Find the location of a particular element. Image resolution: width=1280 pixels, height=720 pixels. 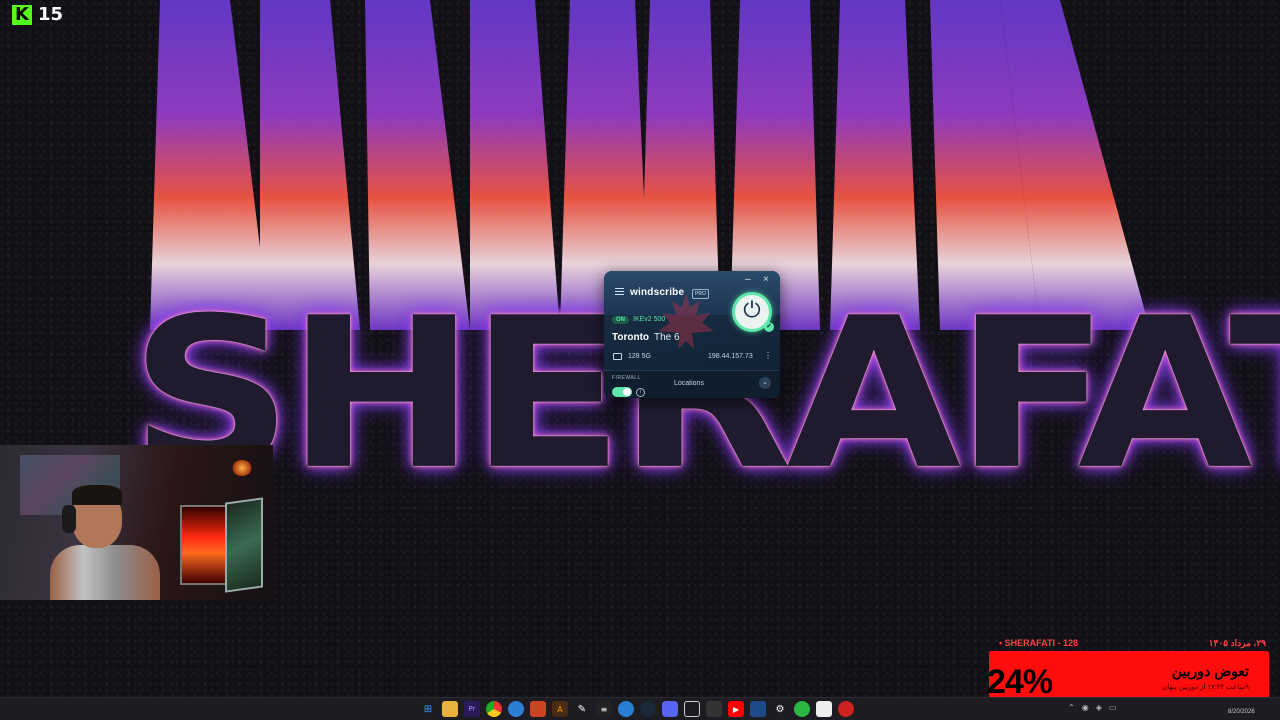

location-nickname: The 6 is located at coordinates (667, 337).